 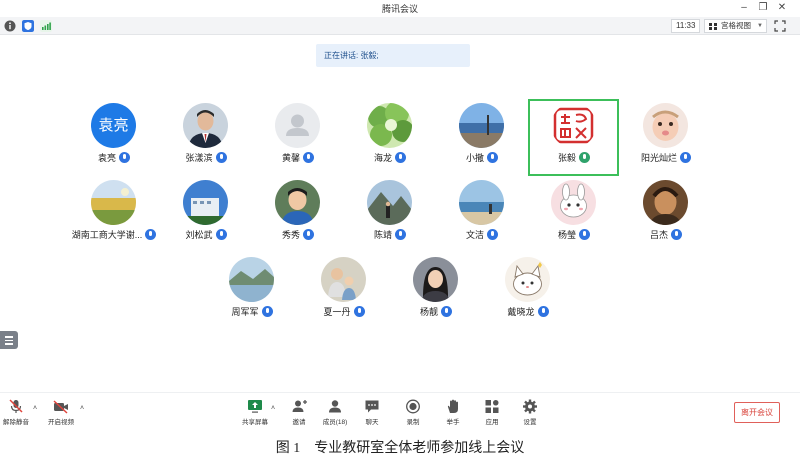 What do you see at coordinates (686, 26) in the screenshot?
I see `meeting-clock: 11:33` at bounding box center [686, 26].